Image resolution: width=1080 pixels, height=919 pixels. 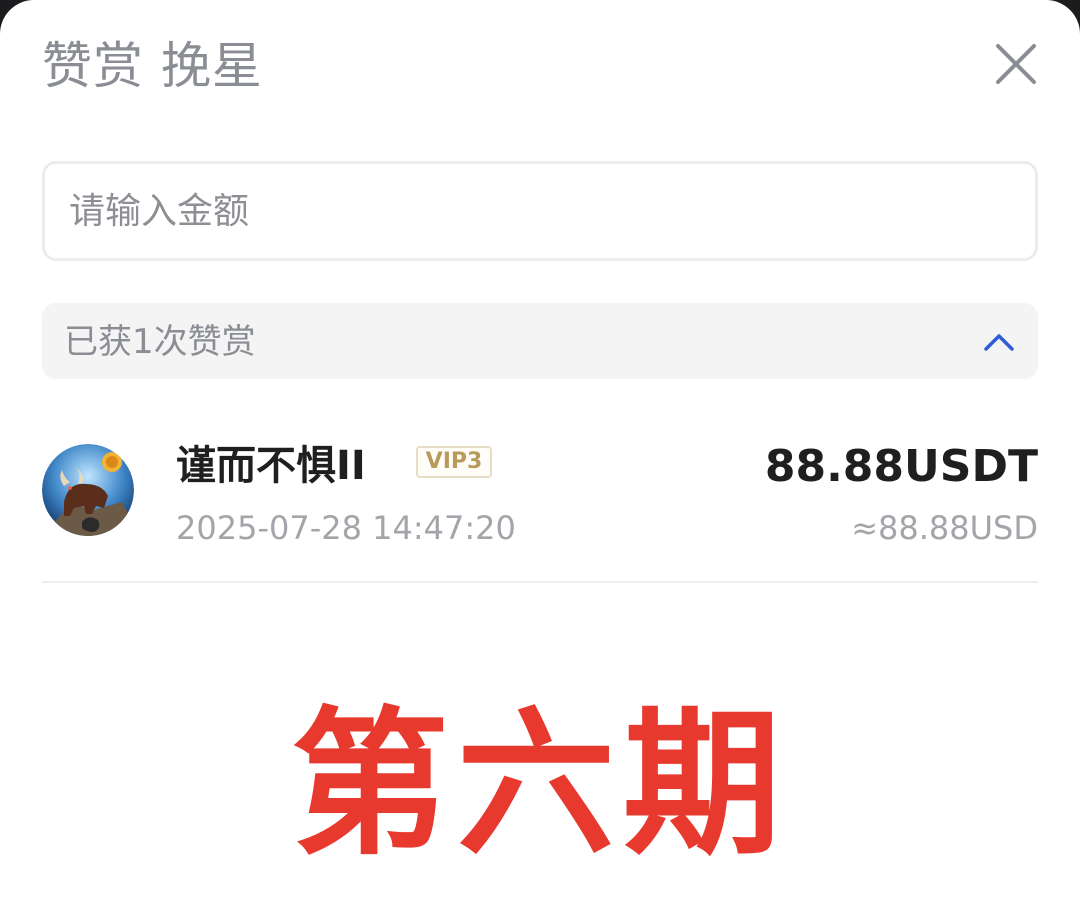 I want to click on divider, so click(x=540, y=582).